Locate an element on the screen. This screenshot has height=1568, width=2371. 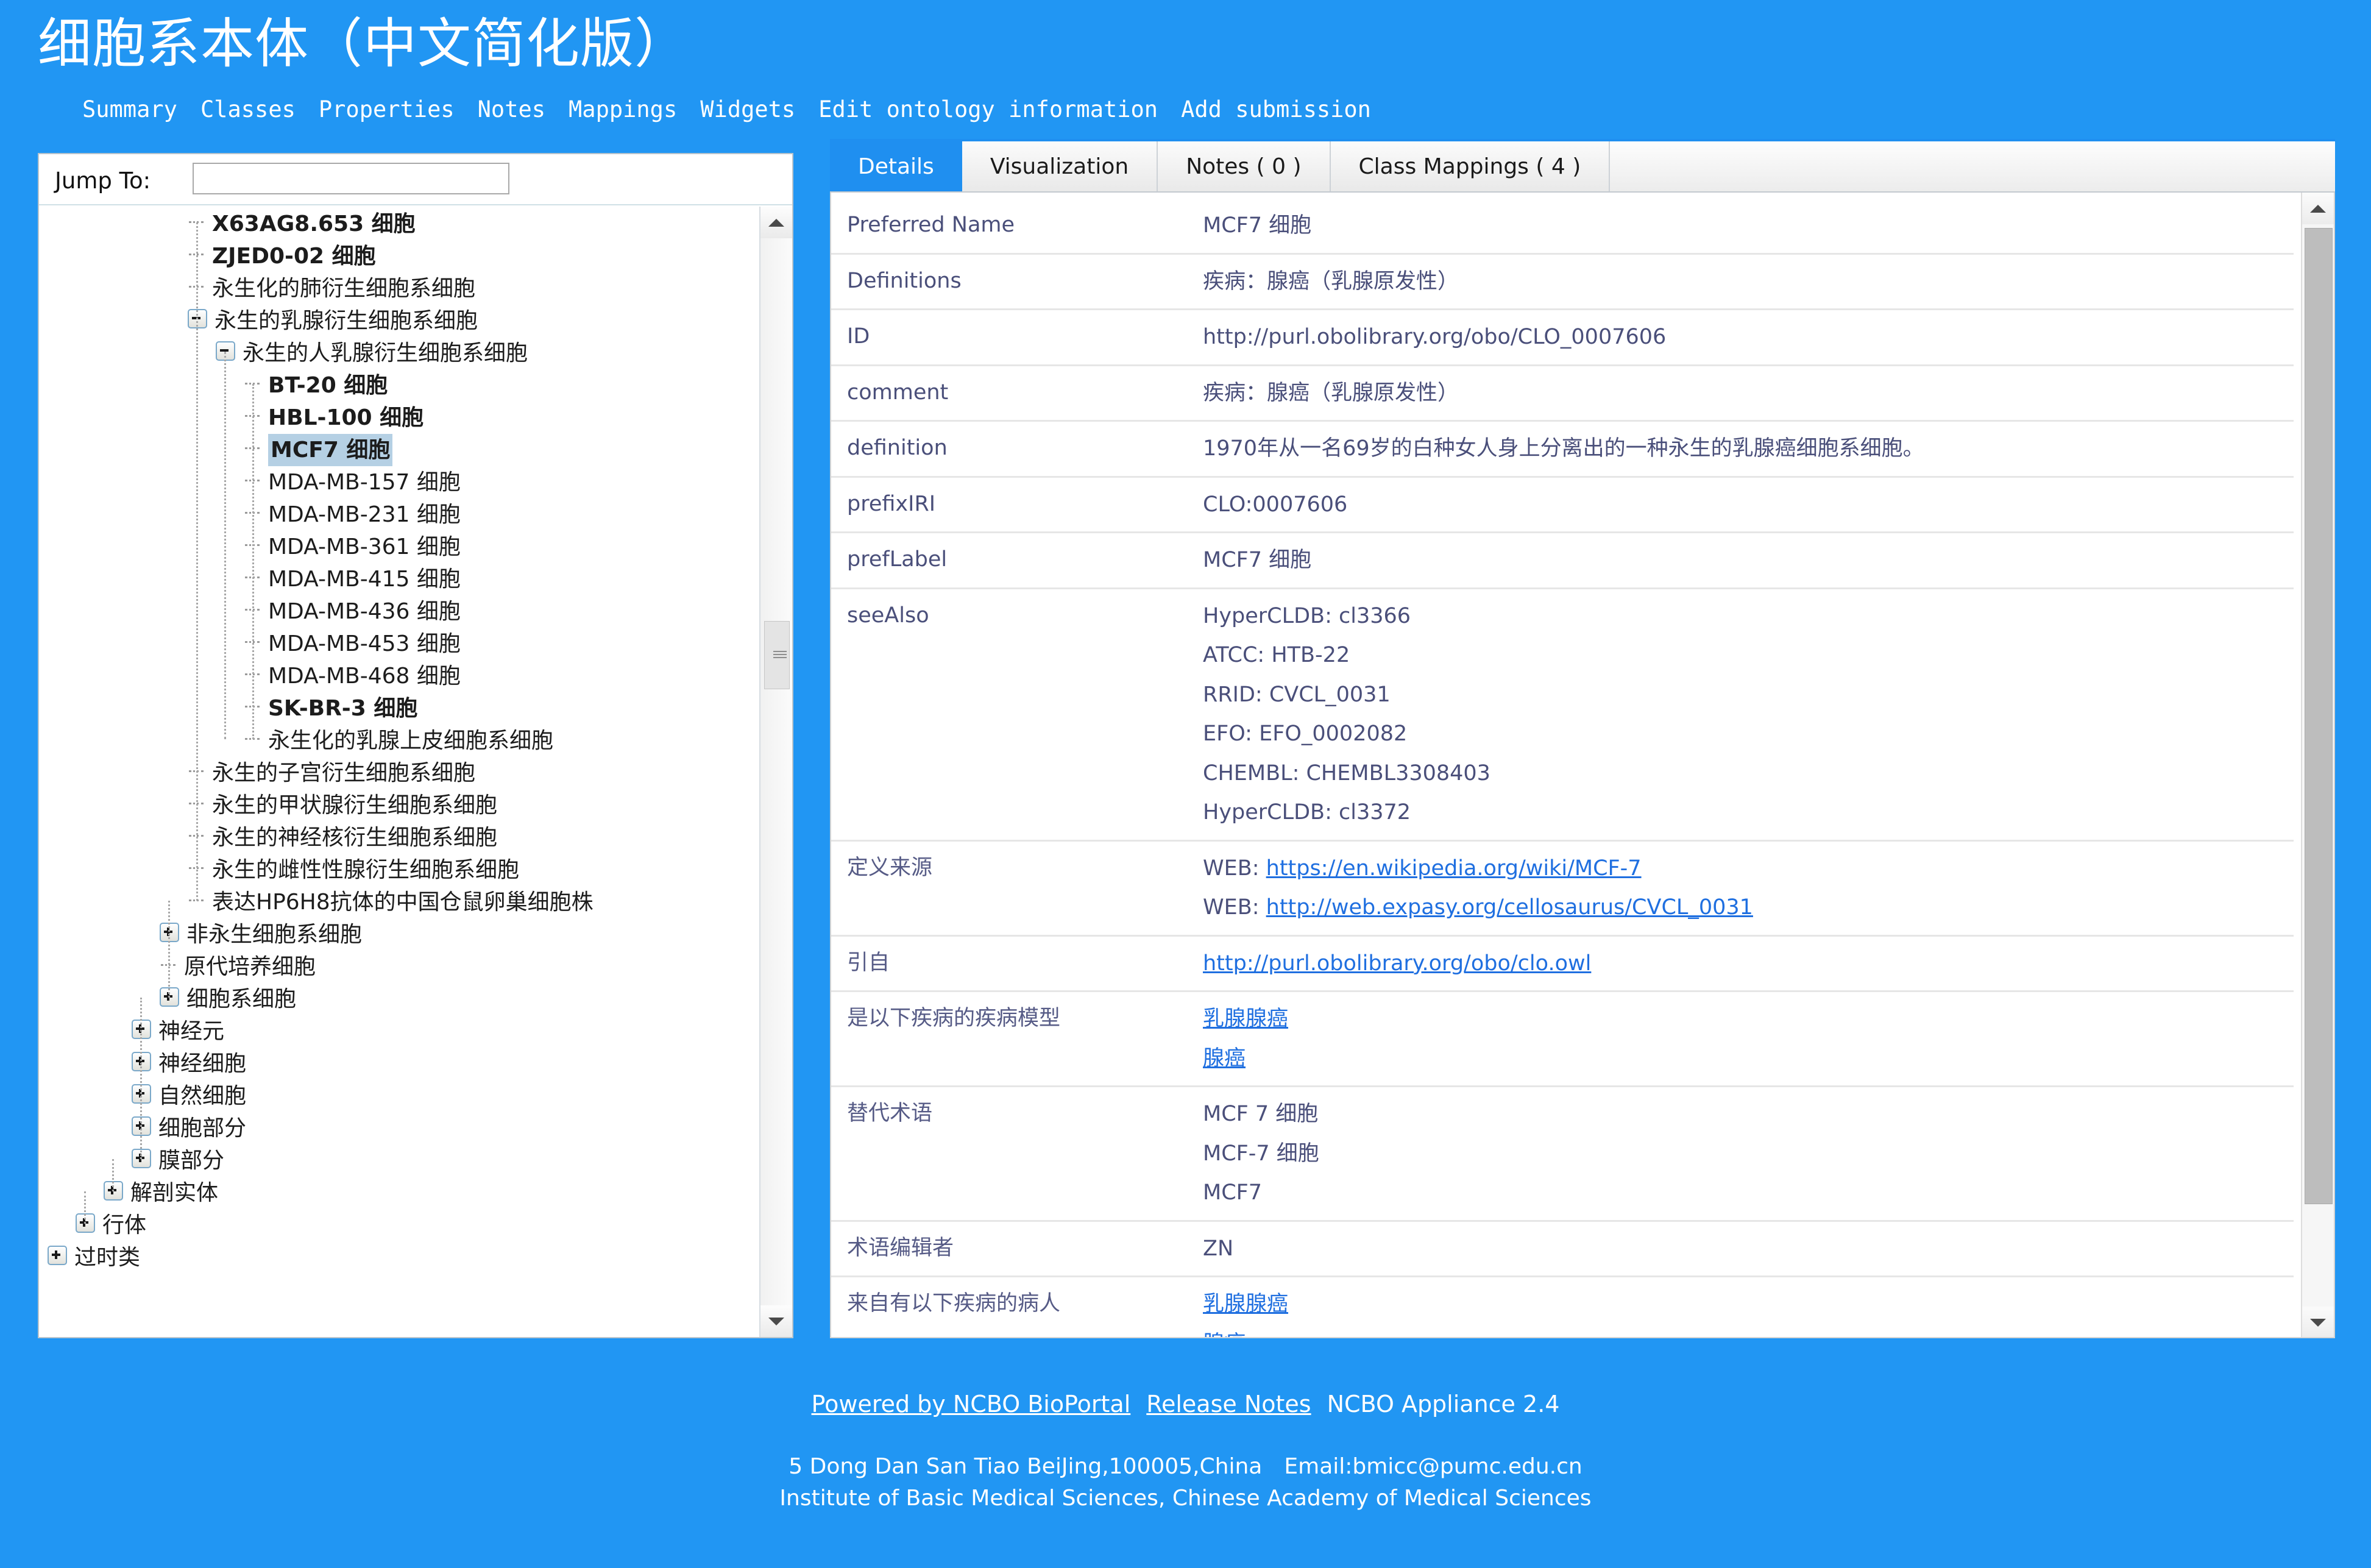
details-value-line: MCF 7 细胞 is located at coordinates (1748, 1114).